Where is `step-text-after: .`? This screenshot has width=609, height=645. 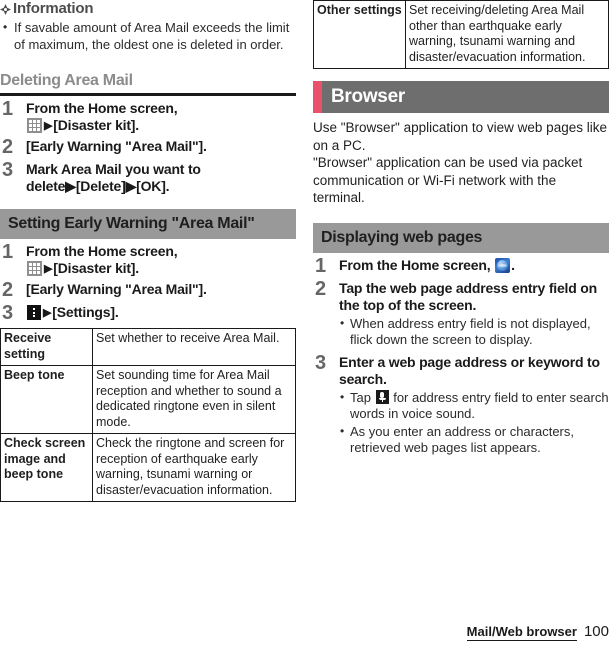
step-text-after: . is located at coordinates (513, 264).